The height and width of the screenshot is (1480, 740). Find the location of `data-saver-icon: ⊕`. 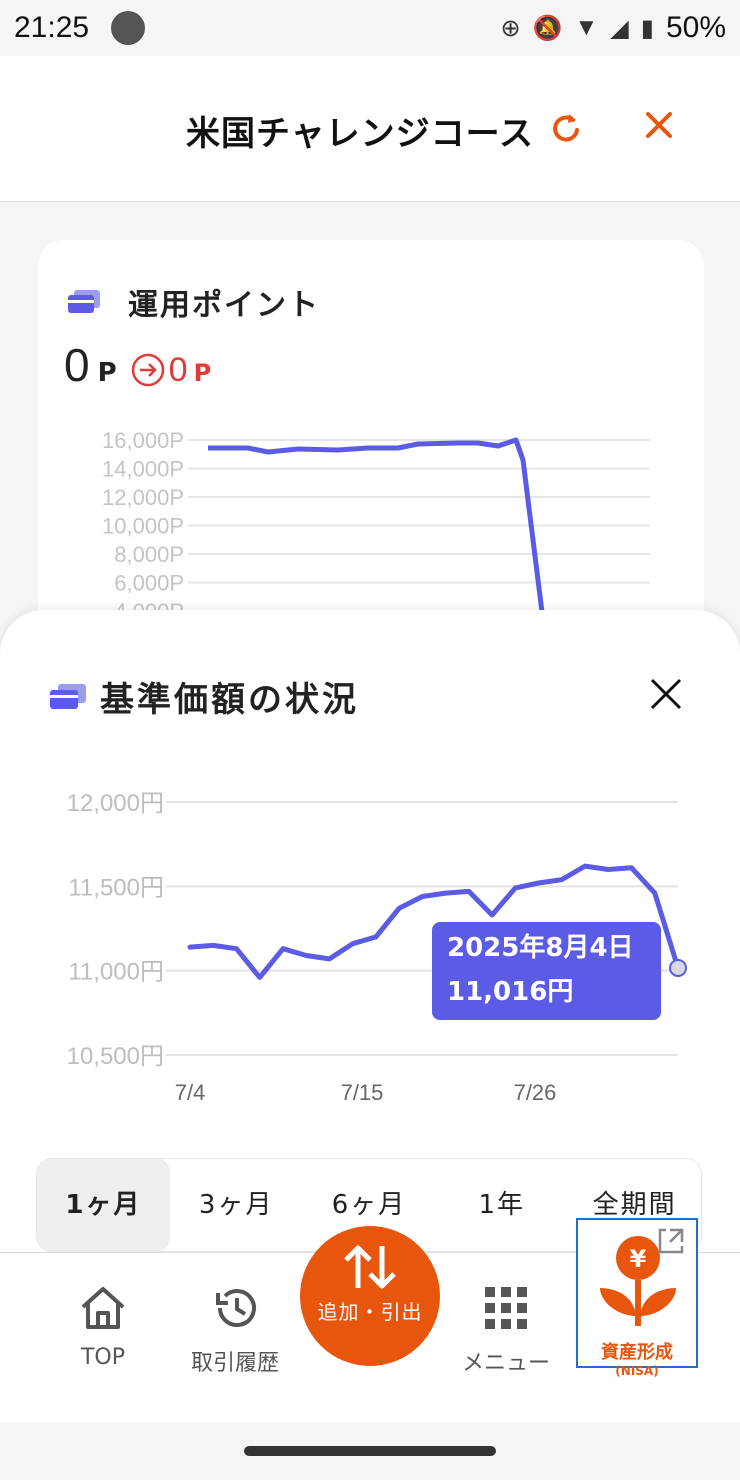

data-saver-icon: ⊕ is located at coordinates (510, 28).